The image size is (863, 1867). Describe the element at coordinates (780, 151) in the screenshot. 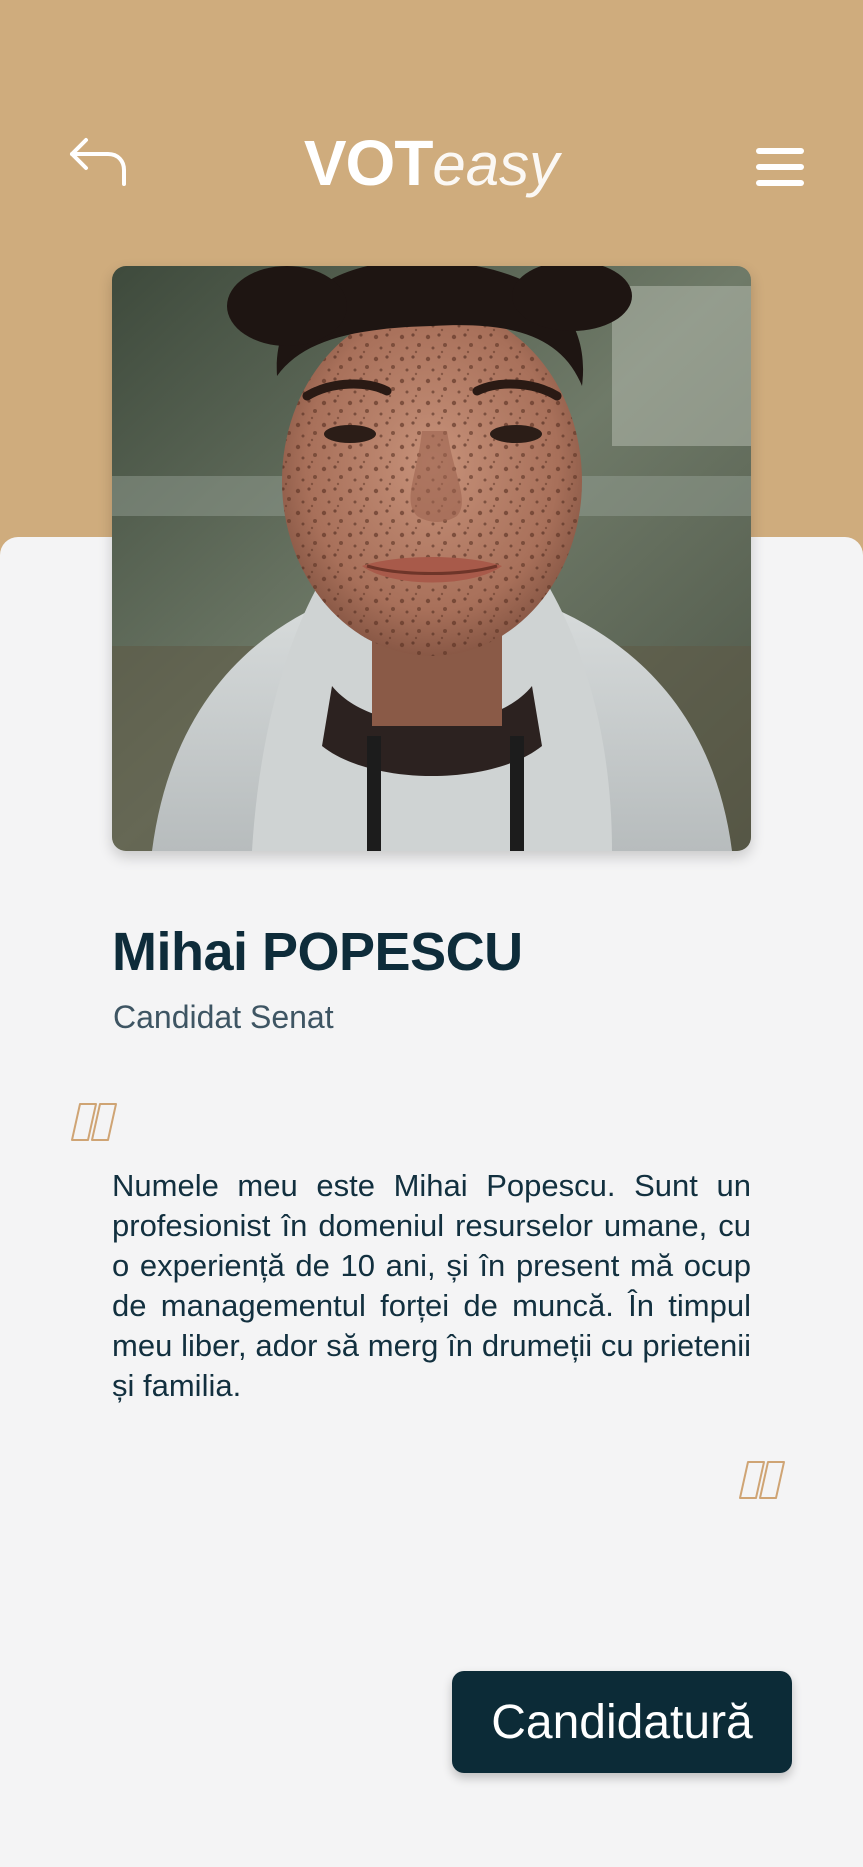

I see `hamburger-menu-icon` at that location.